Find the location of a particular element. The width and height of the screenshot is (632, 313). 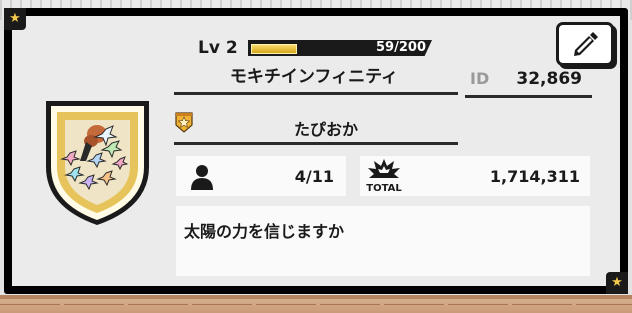

friends-count: 4/11 is located at coordinates (314, 176).